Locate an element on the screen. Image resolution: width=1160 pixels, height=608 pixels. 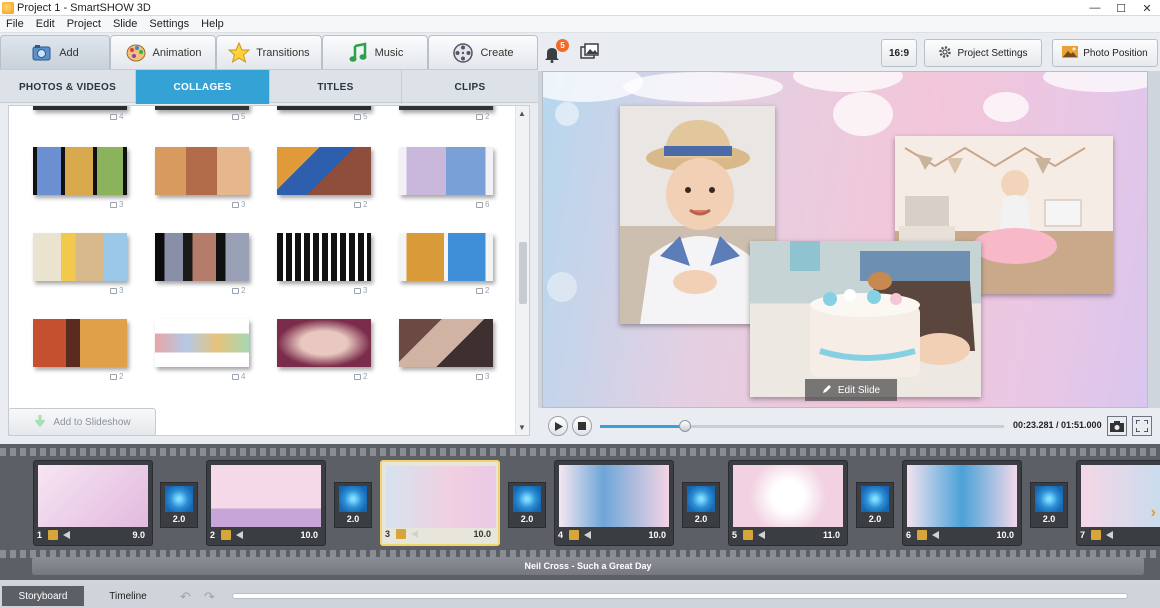
menu-help: Help is located at coordinates (212, 24).